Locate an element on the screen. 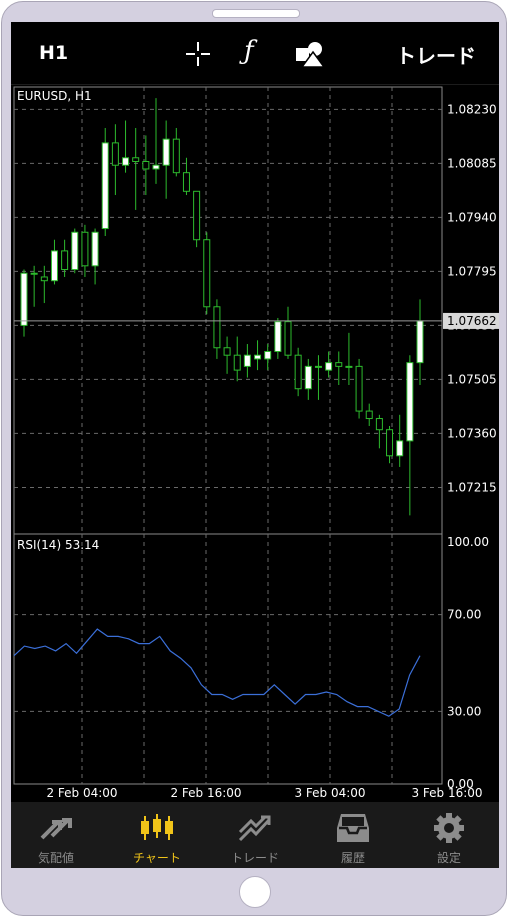  price-tick-label: 1.07360 is located at coordinates (472, 433).